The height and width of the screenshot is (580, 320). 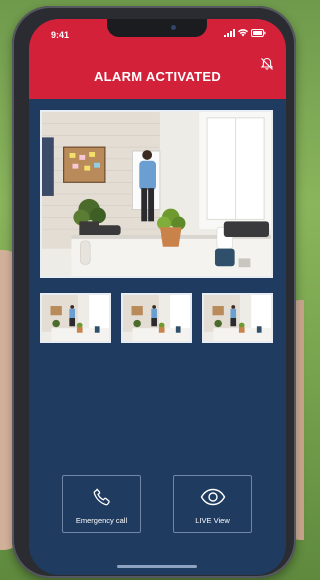 I want to click on alarm-header: 9:41 ALARM ACTIVATED, so click(x=157, y=59).